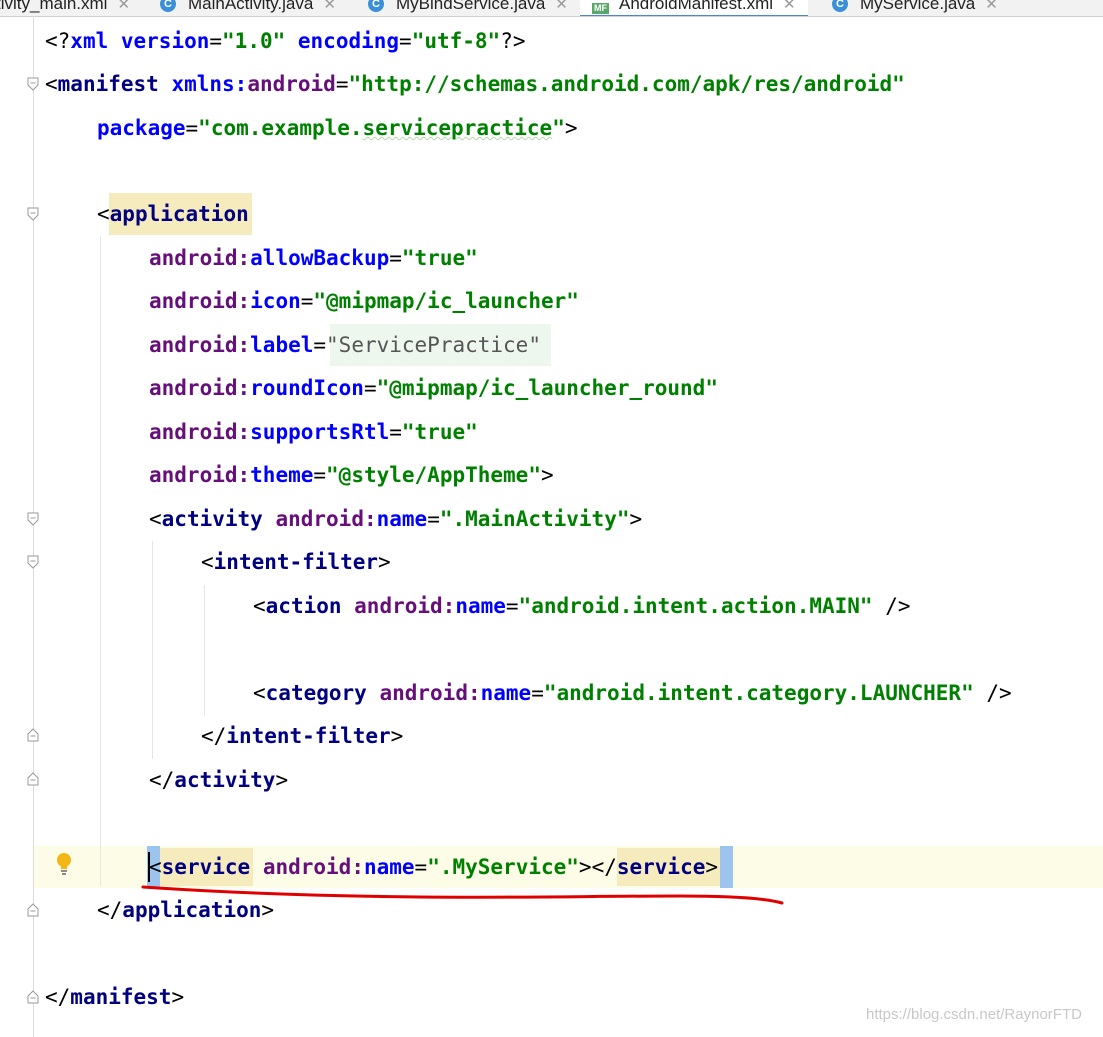  I want to click on watermark-text: https://blog.csdn.net/RaynorFTD, so click(974, 1014).